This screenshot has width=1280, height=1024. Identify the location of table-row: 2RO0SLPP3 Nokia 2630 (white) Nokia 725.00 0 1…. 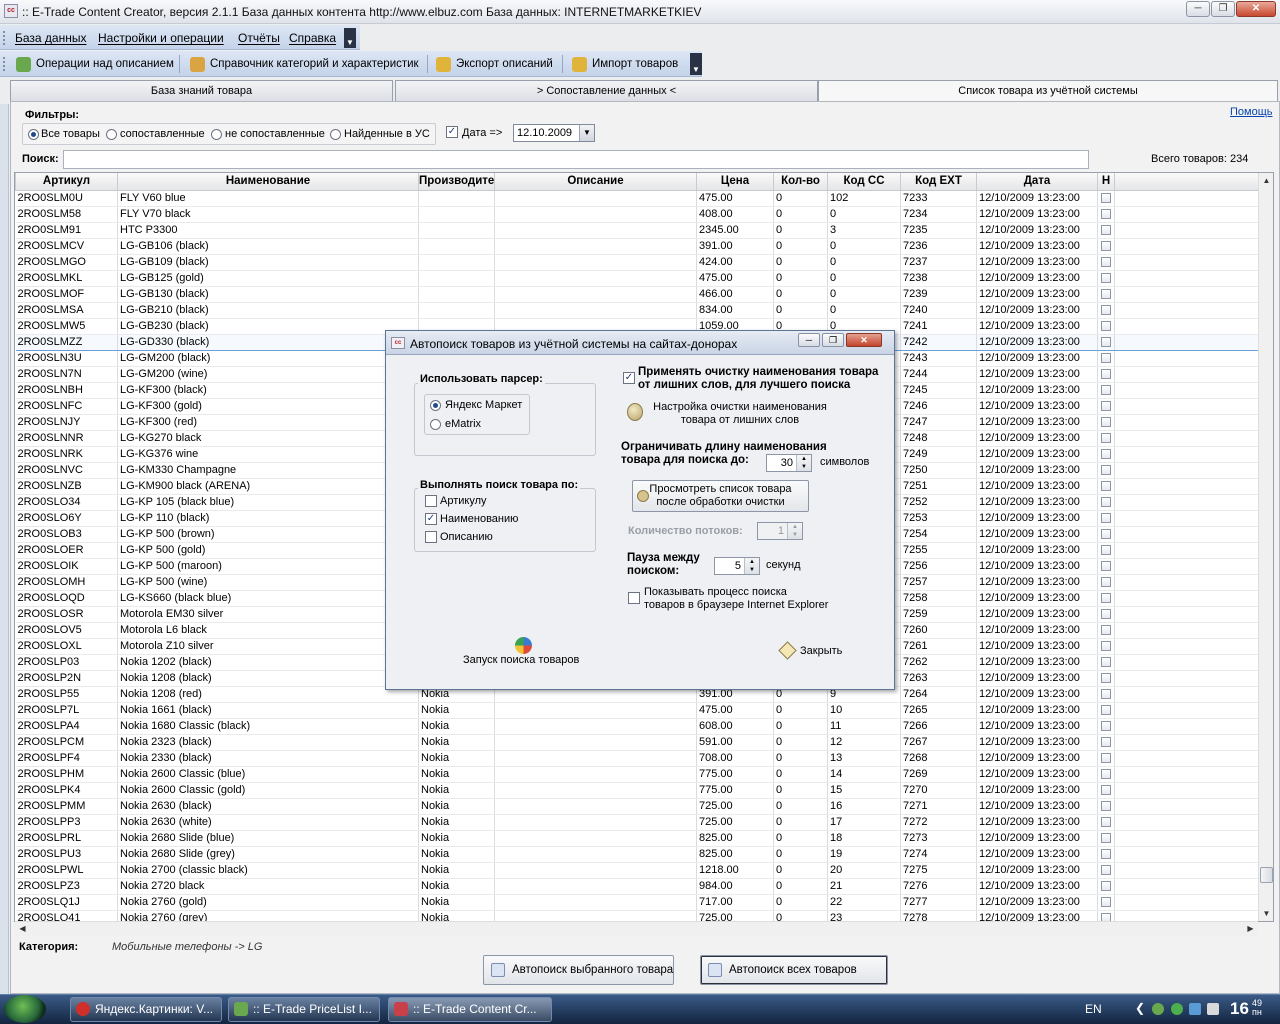
(637, 822).